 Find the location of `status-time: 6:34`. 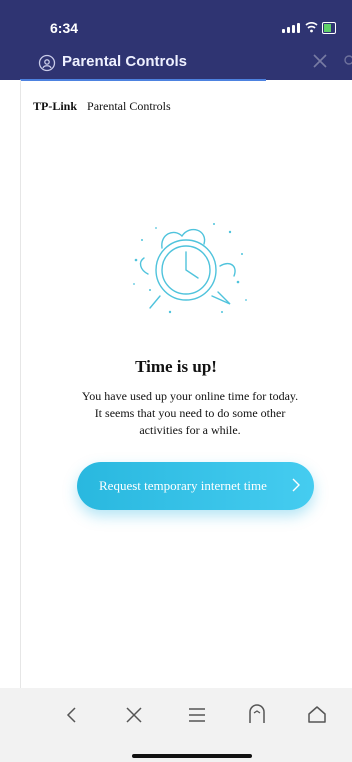

status-time: 6:34 is located at coordinates (64, 28).